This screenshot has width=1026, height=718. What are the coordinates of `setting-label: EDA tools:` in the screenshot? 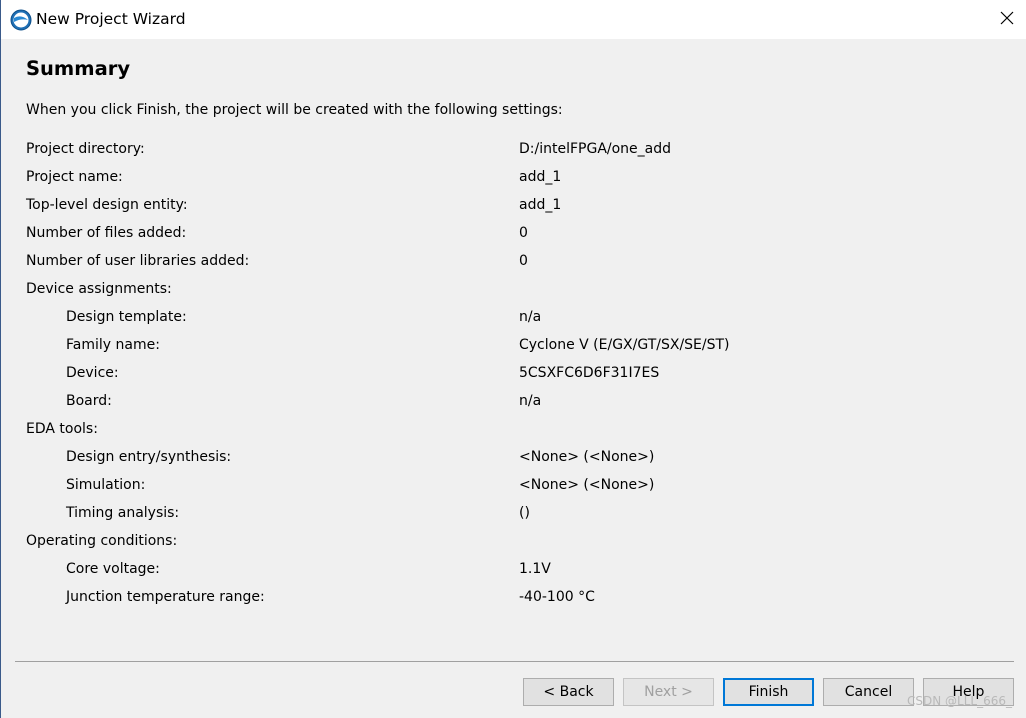 It's located at (62, 429).